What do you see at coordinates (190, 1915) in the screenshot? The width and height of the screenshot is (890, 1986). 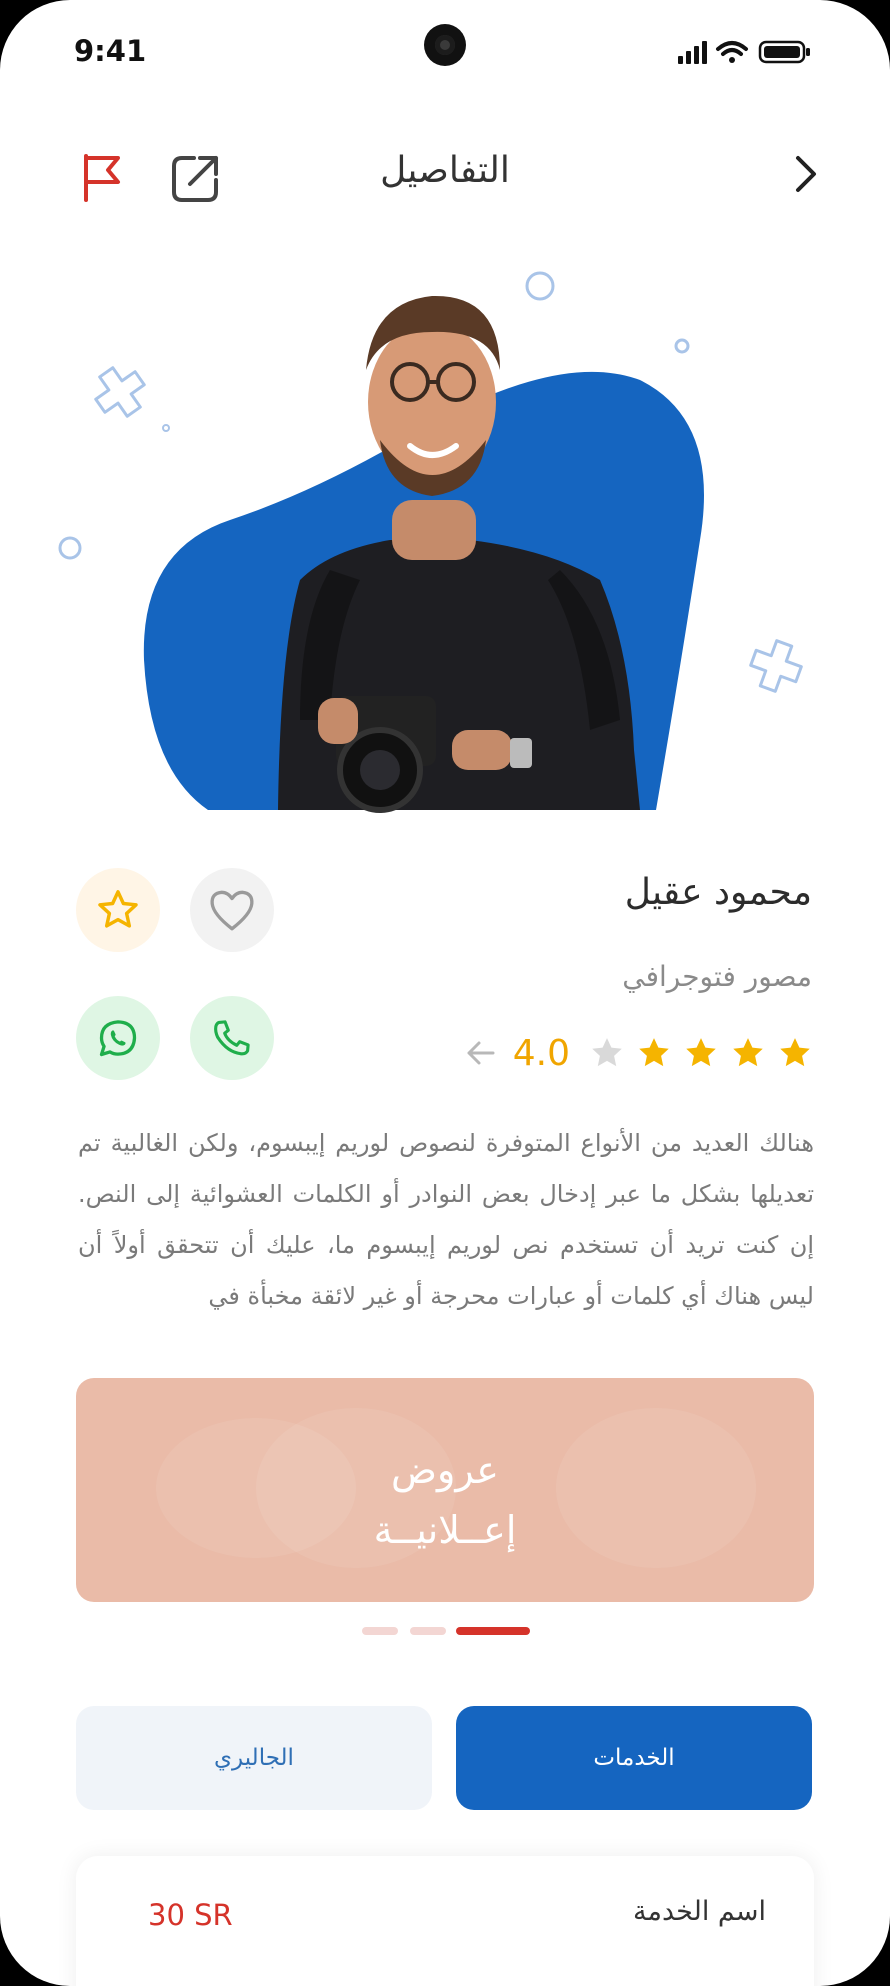 I see `service-price: 30 SR` at bounding box center [190, 1915].